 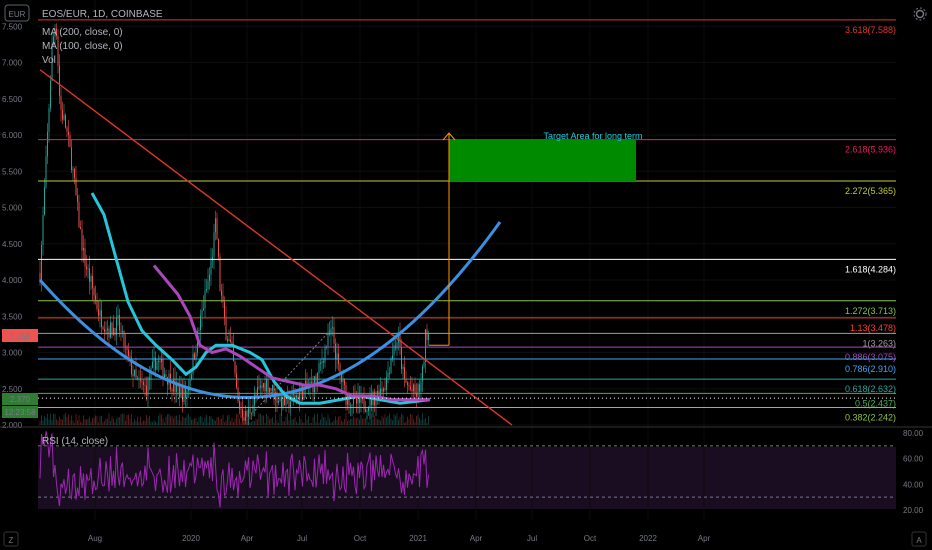 What do you see at coordinates (12, 135) in the screenshot?
I see `price-tick-label: 6.000` at bounding box center [12, 135].